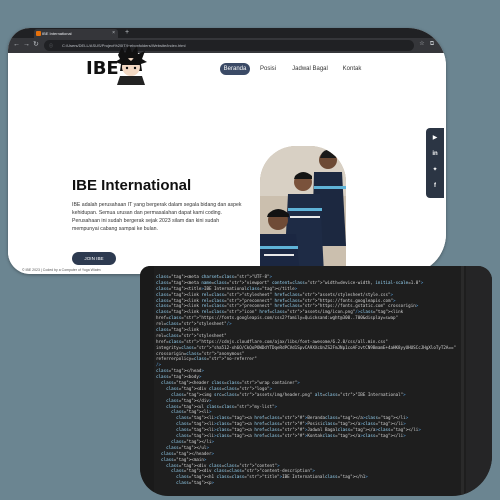 Image resolution: width=500 pixels, height=500 pixels. Describe the element at coordinates (195, 483) in the screenshot. I see `code-line: class="tag"><p>` at that location.